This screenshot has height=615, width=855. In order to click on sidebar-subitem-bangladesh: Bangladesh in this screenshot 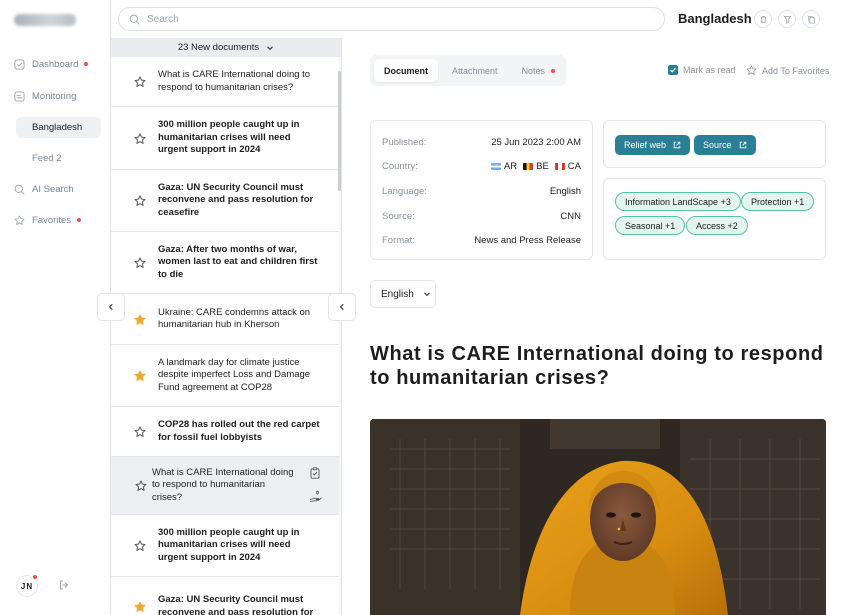, I will do `click(58, 127)`.